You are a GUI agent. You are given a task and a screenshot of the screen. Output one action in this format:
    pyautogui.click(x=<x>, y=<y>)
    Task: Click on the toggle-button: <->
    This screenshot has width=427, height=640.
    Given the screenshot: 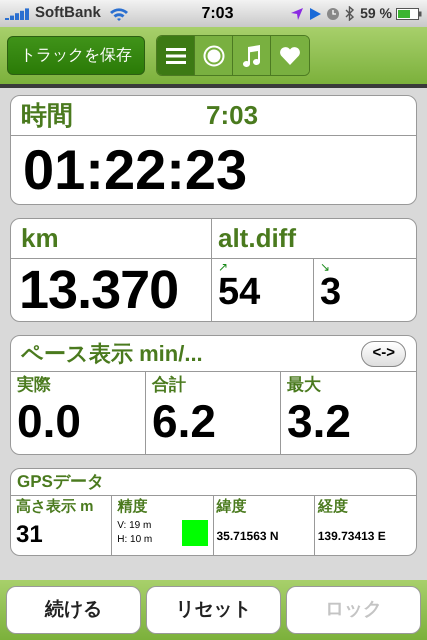 What is the action you would take?
    pyautogui.click(x=383, y=353)
    